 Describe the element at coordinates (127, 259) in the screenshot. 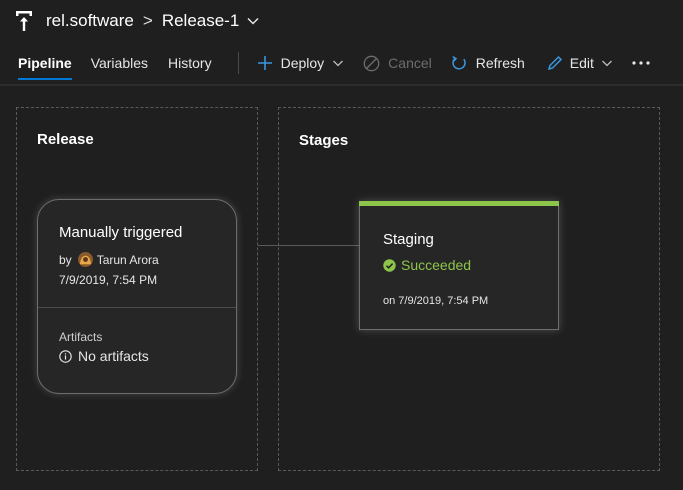

I see `release-author-name: Tarun Arora` at that location.